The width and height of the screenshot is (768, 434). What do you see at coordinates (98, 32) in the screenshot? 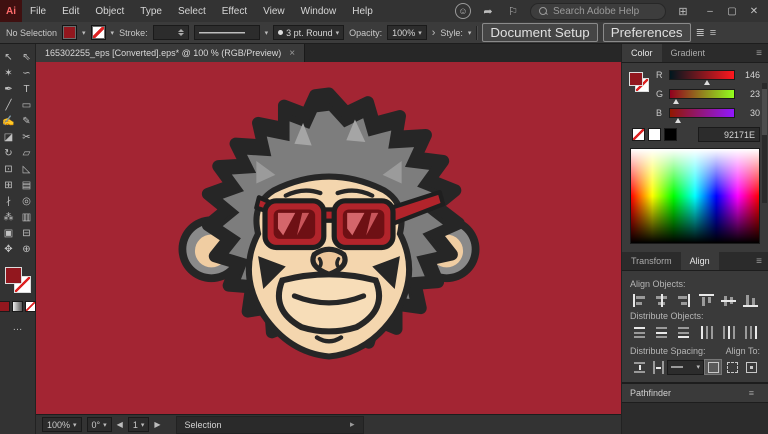
I see `stroke-color-swatch` at bounding box center [98, 32].